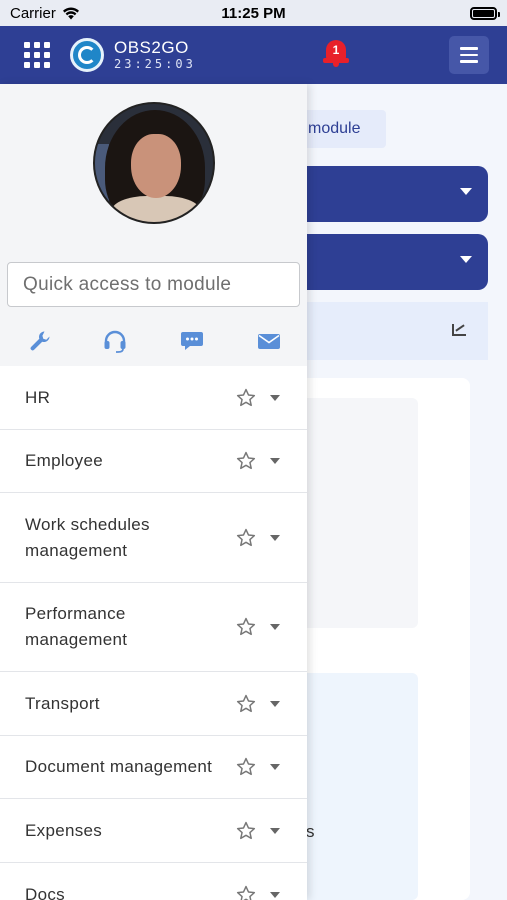  Describe the element at coordinates (76, 626) in the screenshot. I see `menu-item-label: Performance management` at that location.